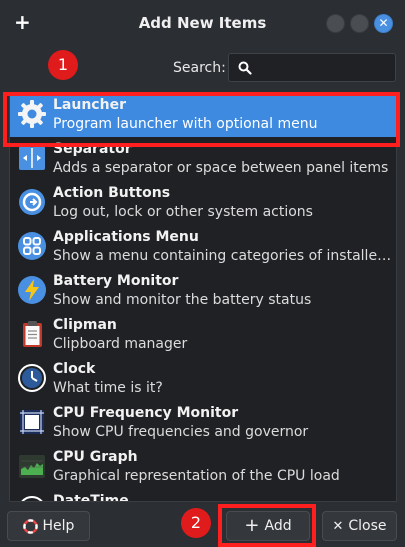 Image resolution: width=405 pixels, height=547 pixels. What do you see at coordinates (32, 246) in the screenshot?
I see `apps-grid-icon` at bounding box center [32, 246].